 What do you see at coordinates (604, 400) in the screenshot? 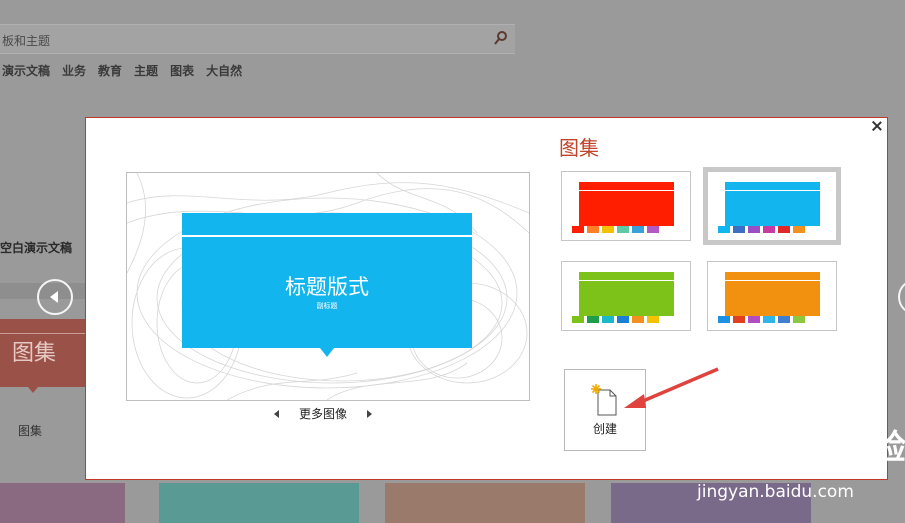
I see `new-document-icon` at bounding box center [604, 400].